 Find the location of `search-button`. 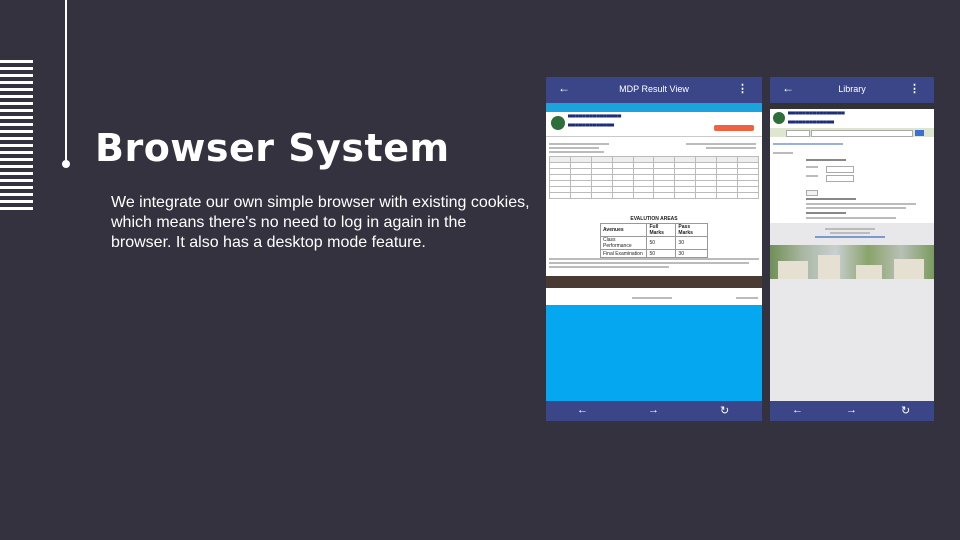

search-button is located at coordinates (919, 133).